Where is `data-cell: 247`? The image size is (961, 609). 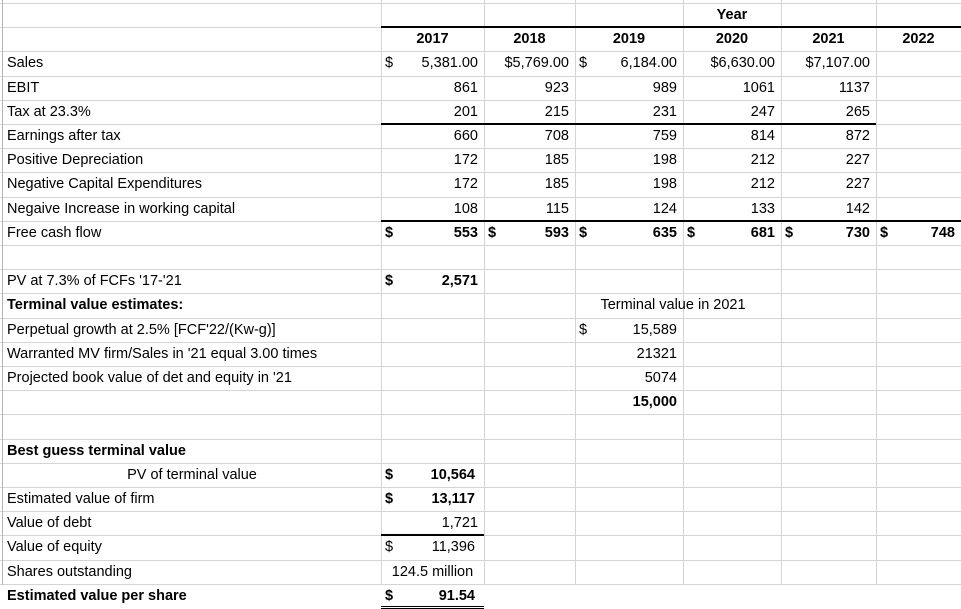
data-cell: 247 is located at coordinates (732, 112).